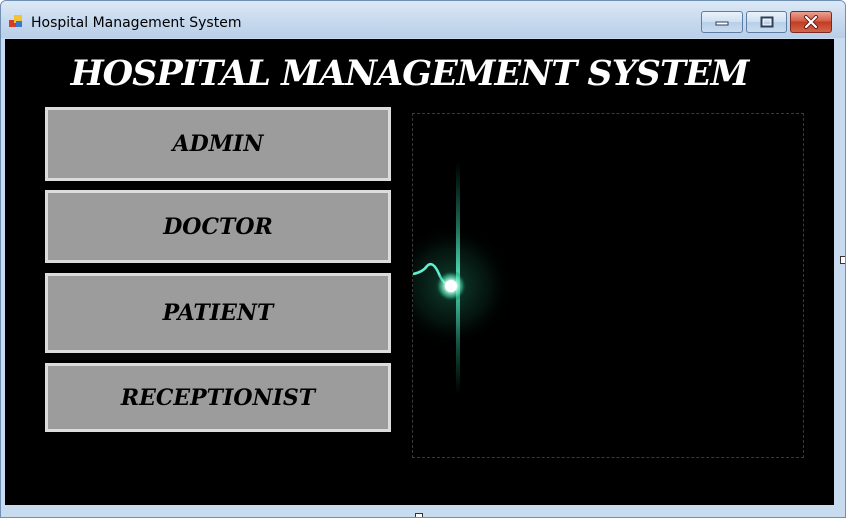 The image size is (846, 518). I want to click on doctor-button: DOCTOR, so click(218, 226).